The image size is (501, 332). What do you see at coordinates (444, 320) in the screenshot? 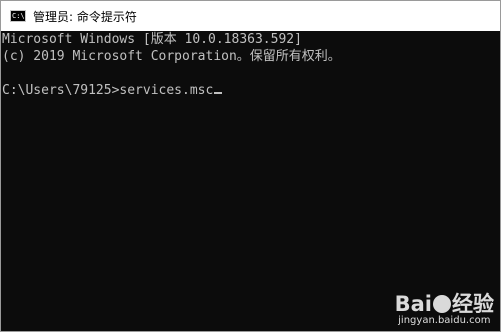
I see `watermark-url: jingyan.baidu.com` at bounding box center [444, 320].